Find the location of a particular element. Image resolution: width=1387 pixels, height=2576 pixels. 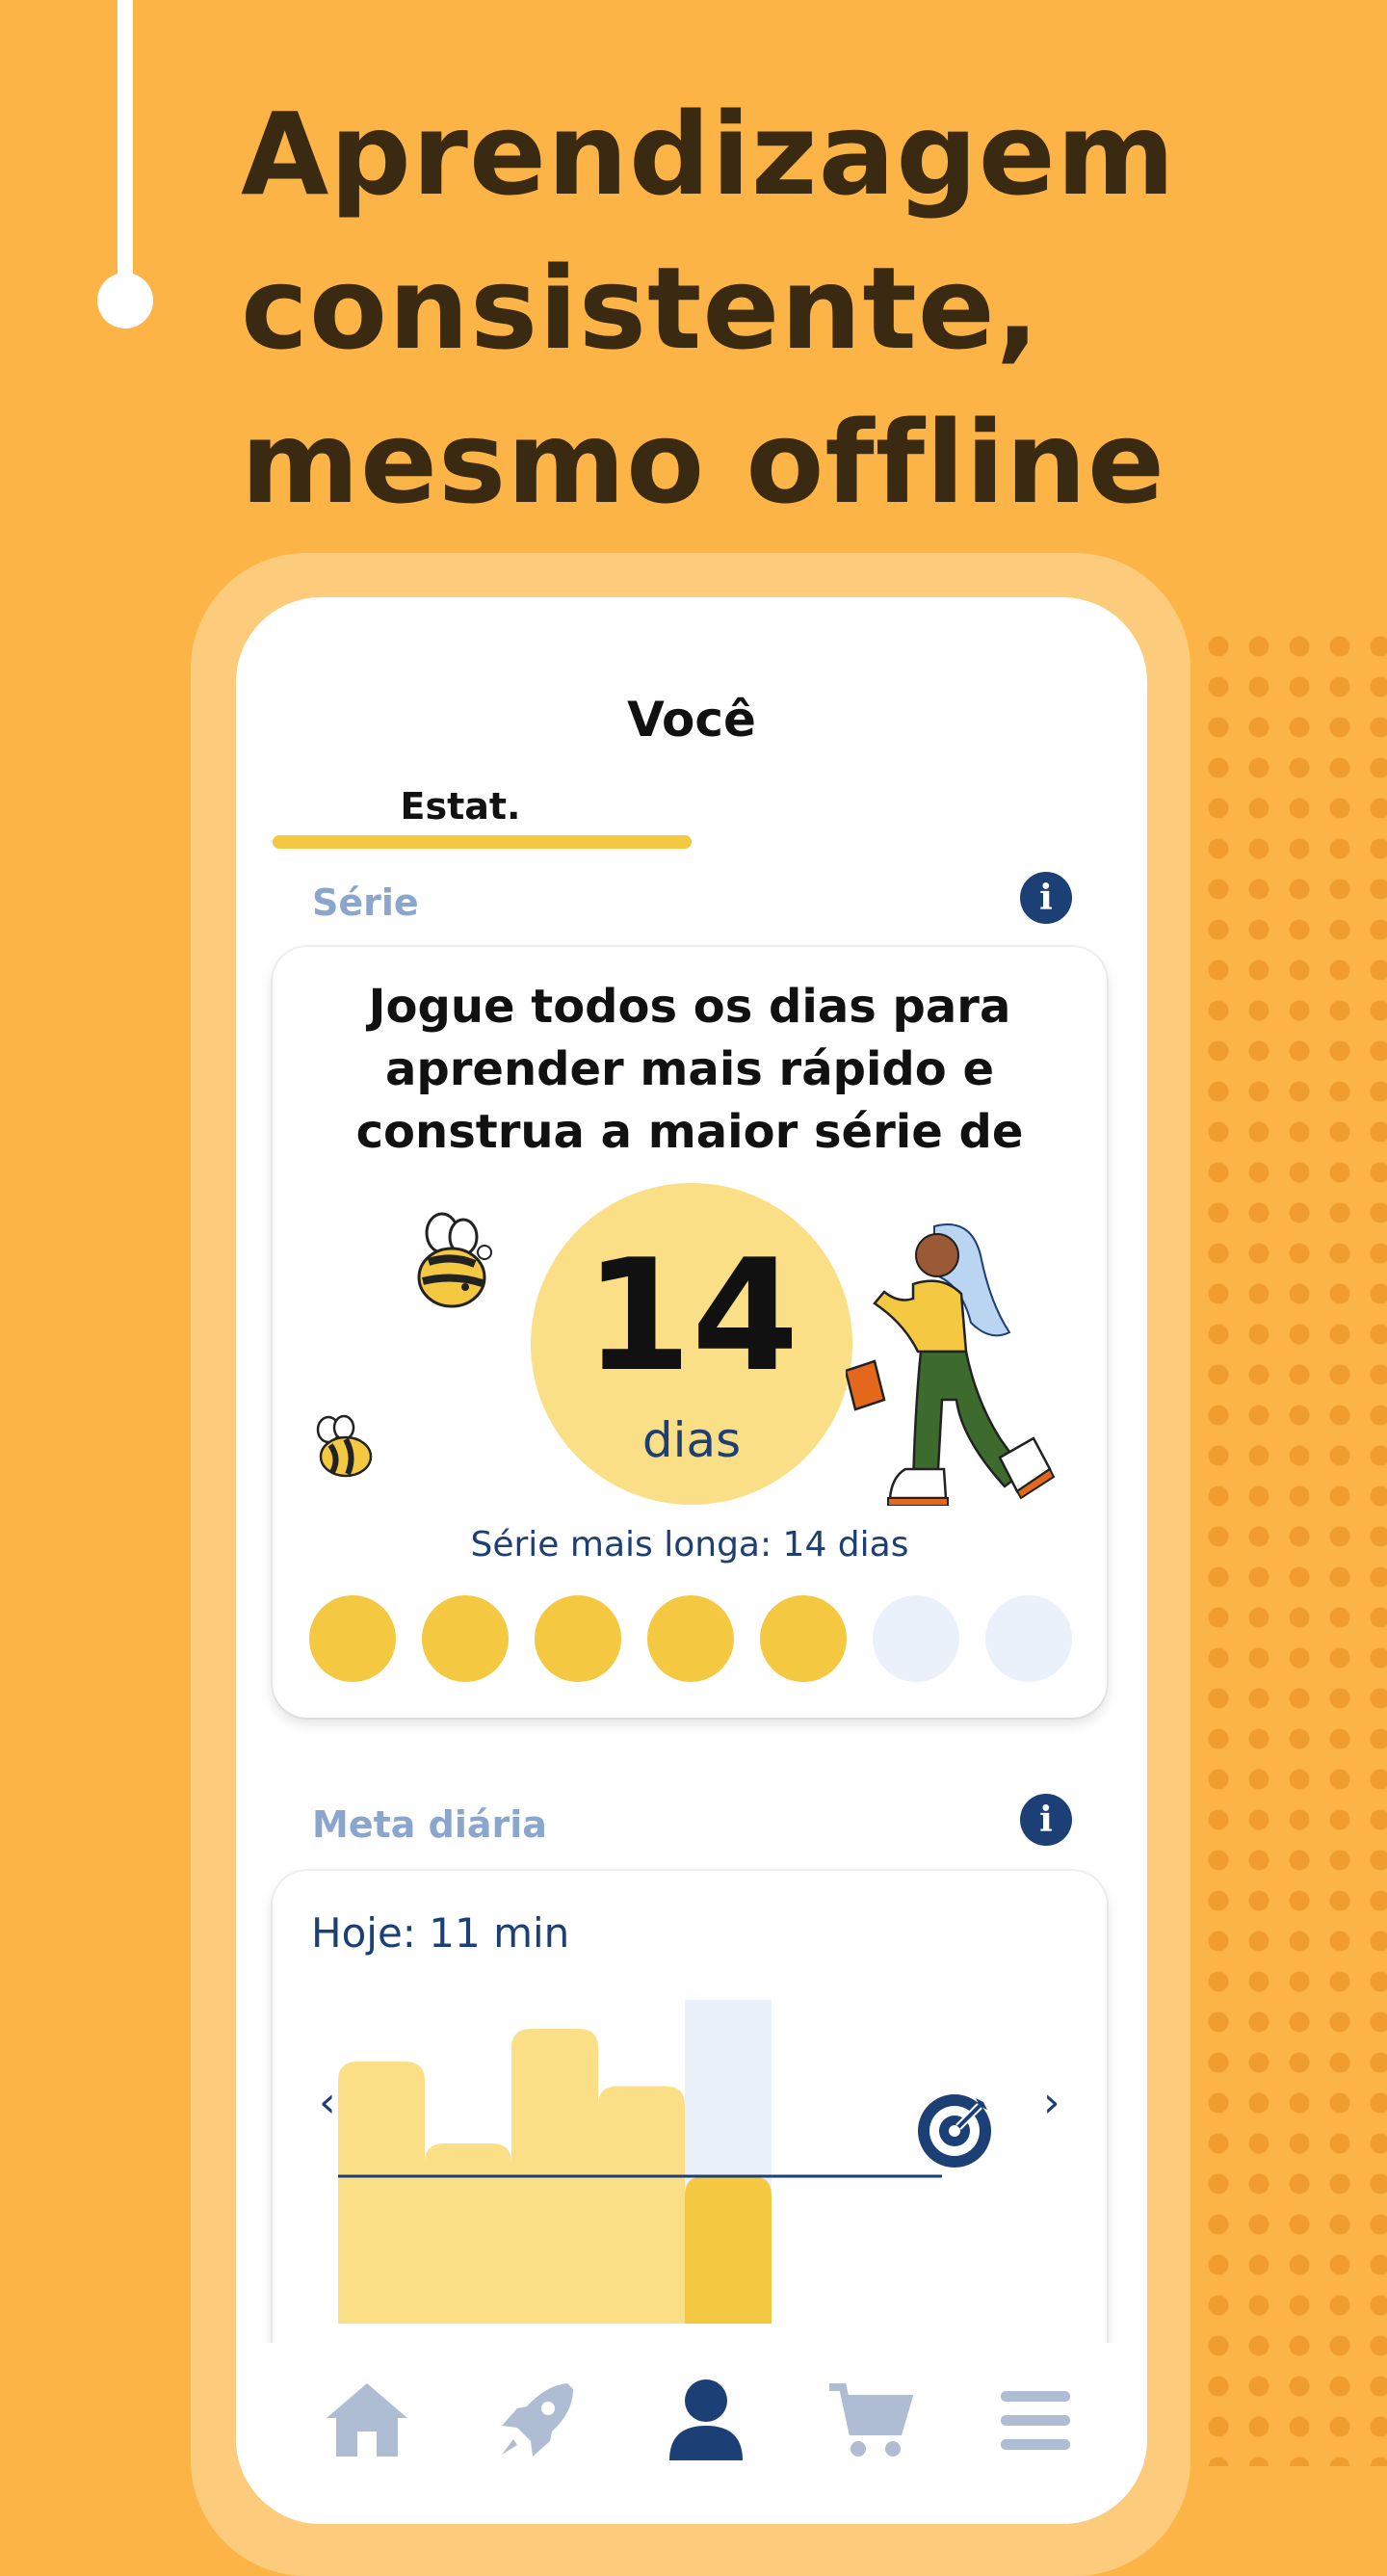

tab-stats-label: Estat. is located at coordinates (460, 807).